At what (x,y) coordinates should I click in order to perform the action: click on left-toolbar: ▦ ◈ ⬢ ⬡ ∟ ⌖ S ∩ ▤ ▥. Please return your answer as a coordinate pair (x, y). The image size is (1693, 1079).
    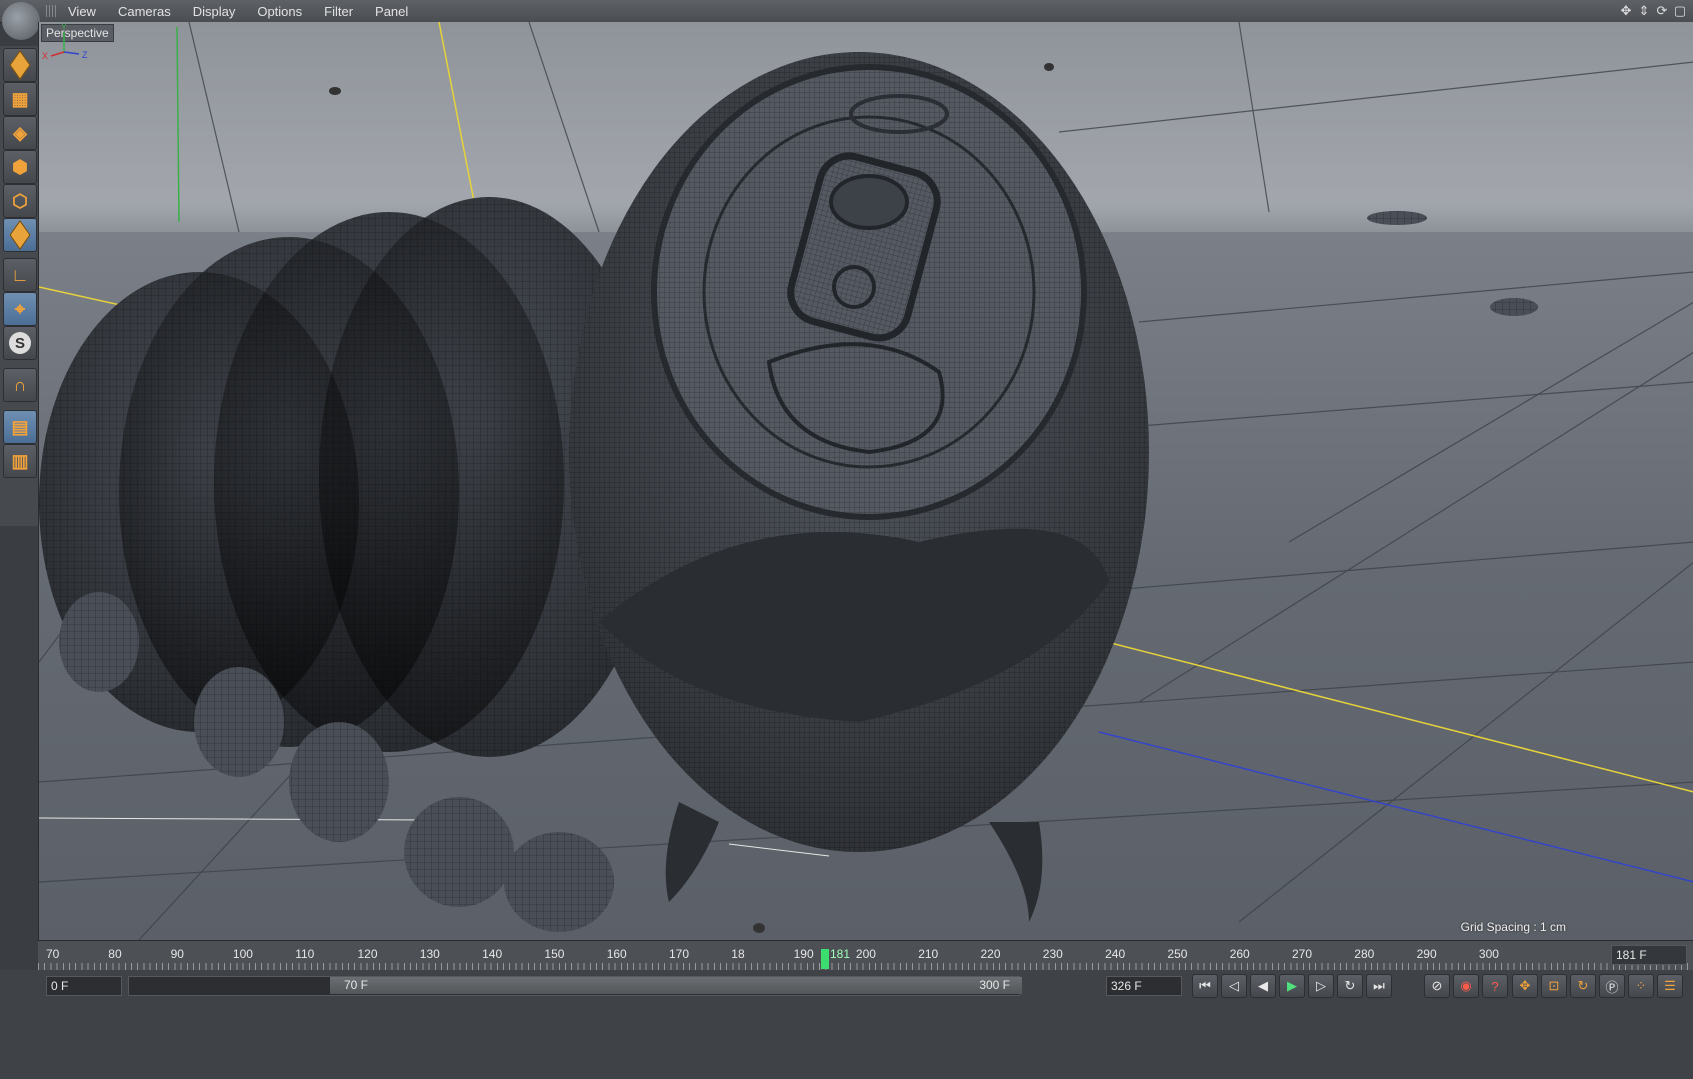
    Looking at the image, I should click on (19, 286).